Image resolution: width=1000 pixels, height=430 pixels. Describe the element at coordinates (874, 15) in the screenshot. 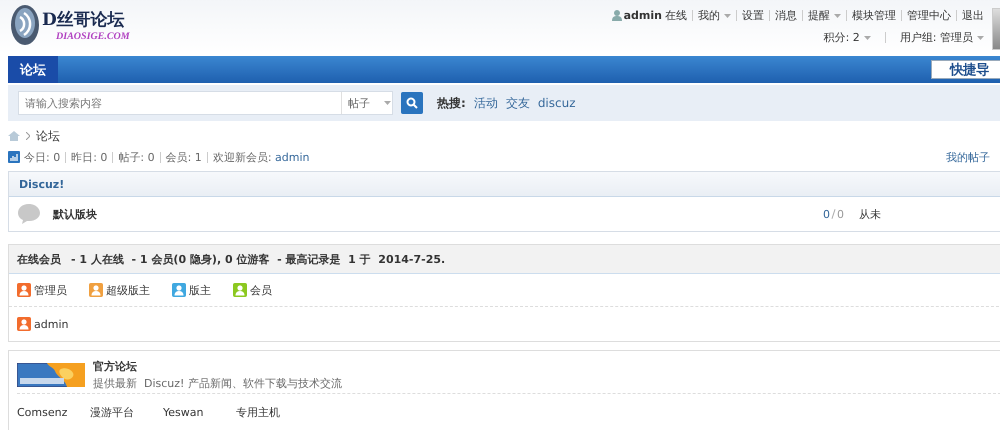

I see `menu-link: 模块管理` at that location.